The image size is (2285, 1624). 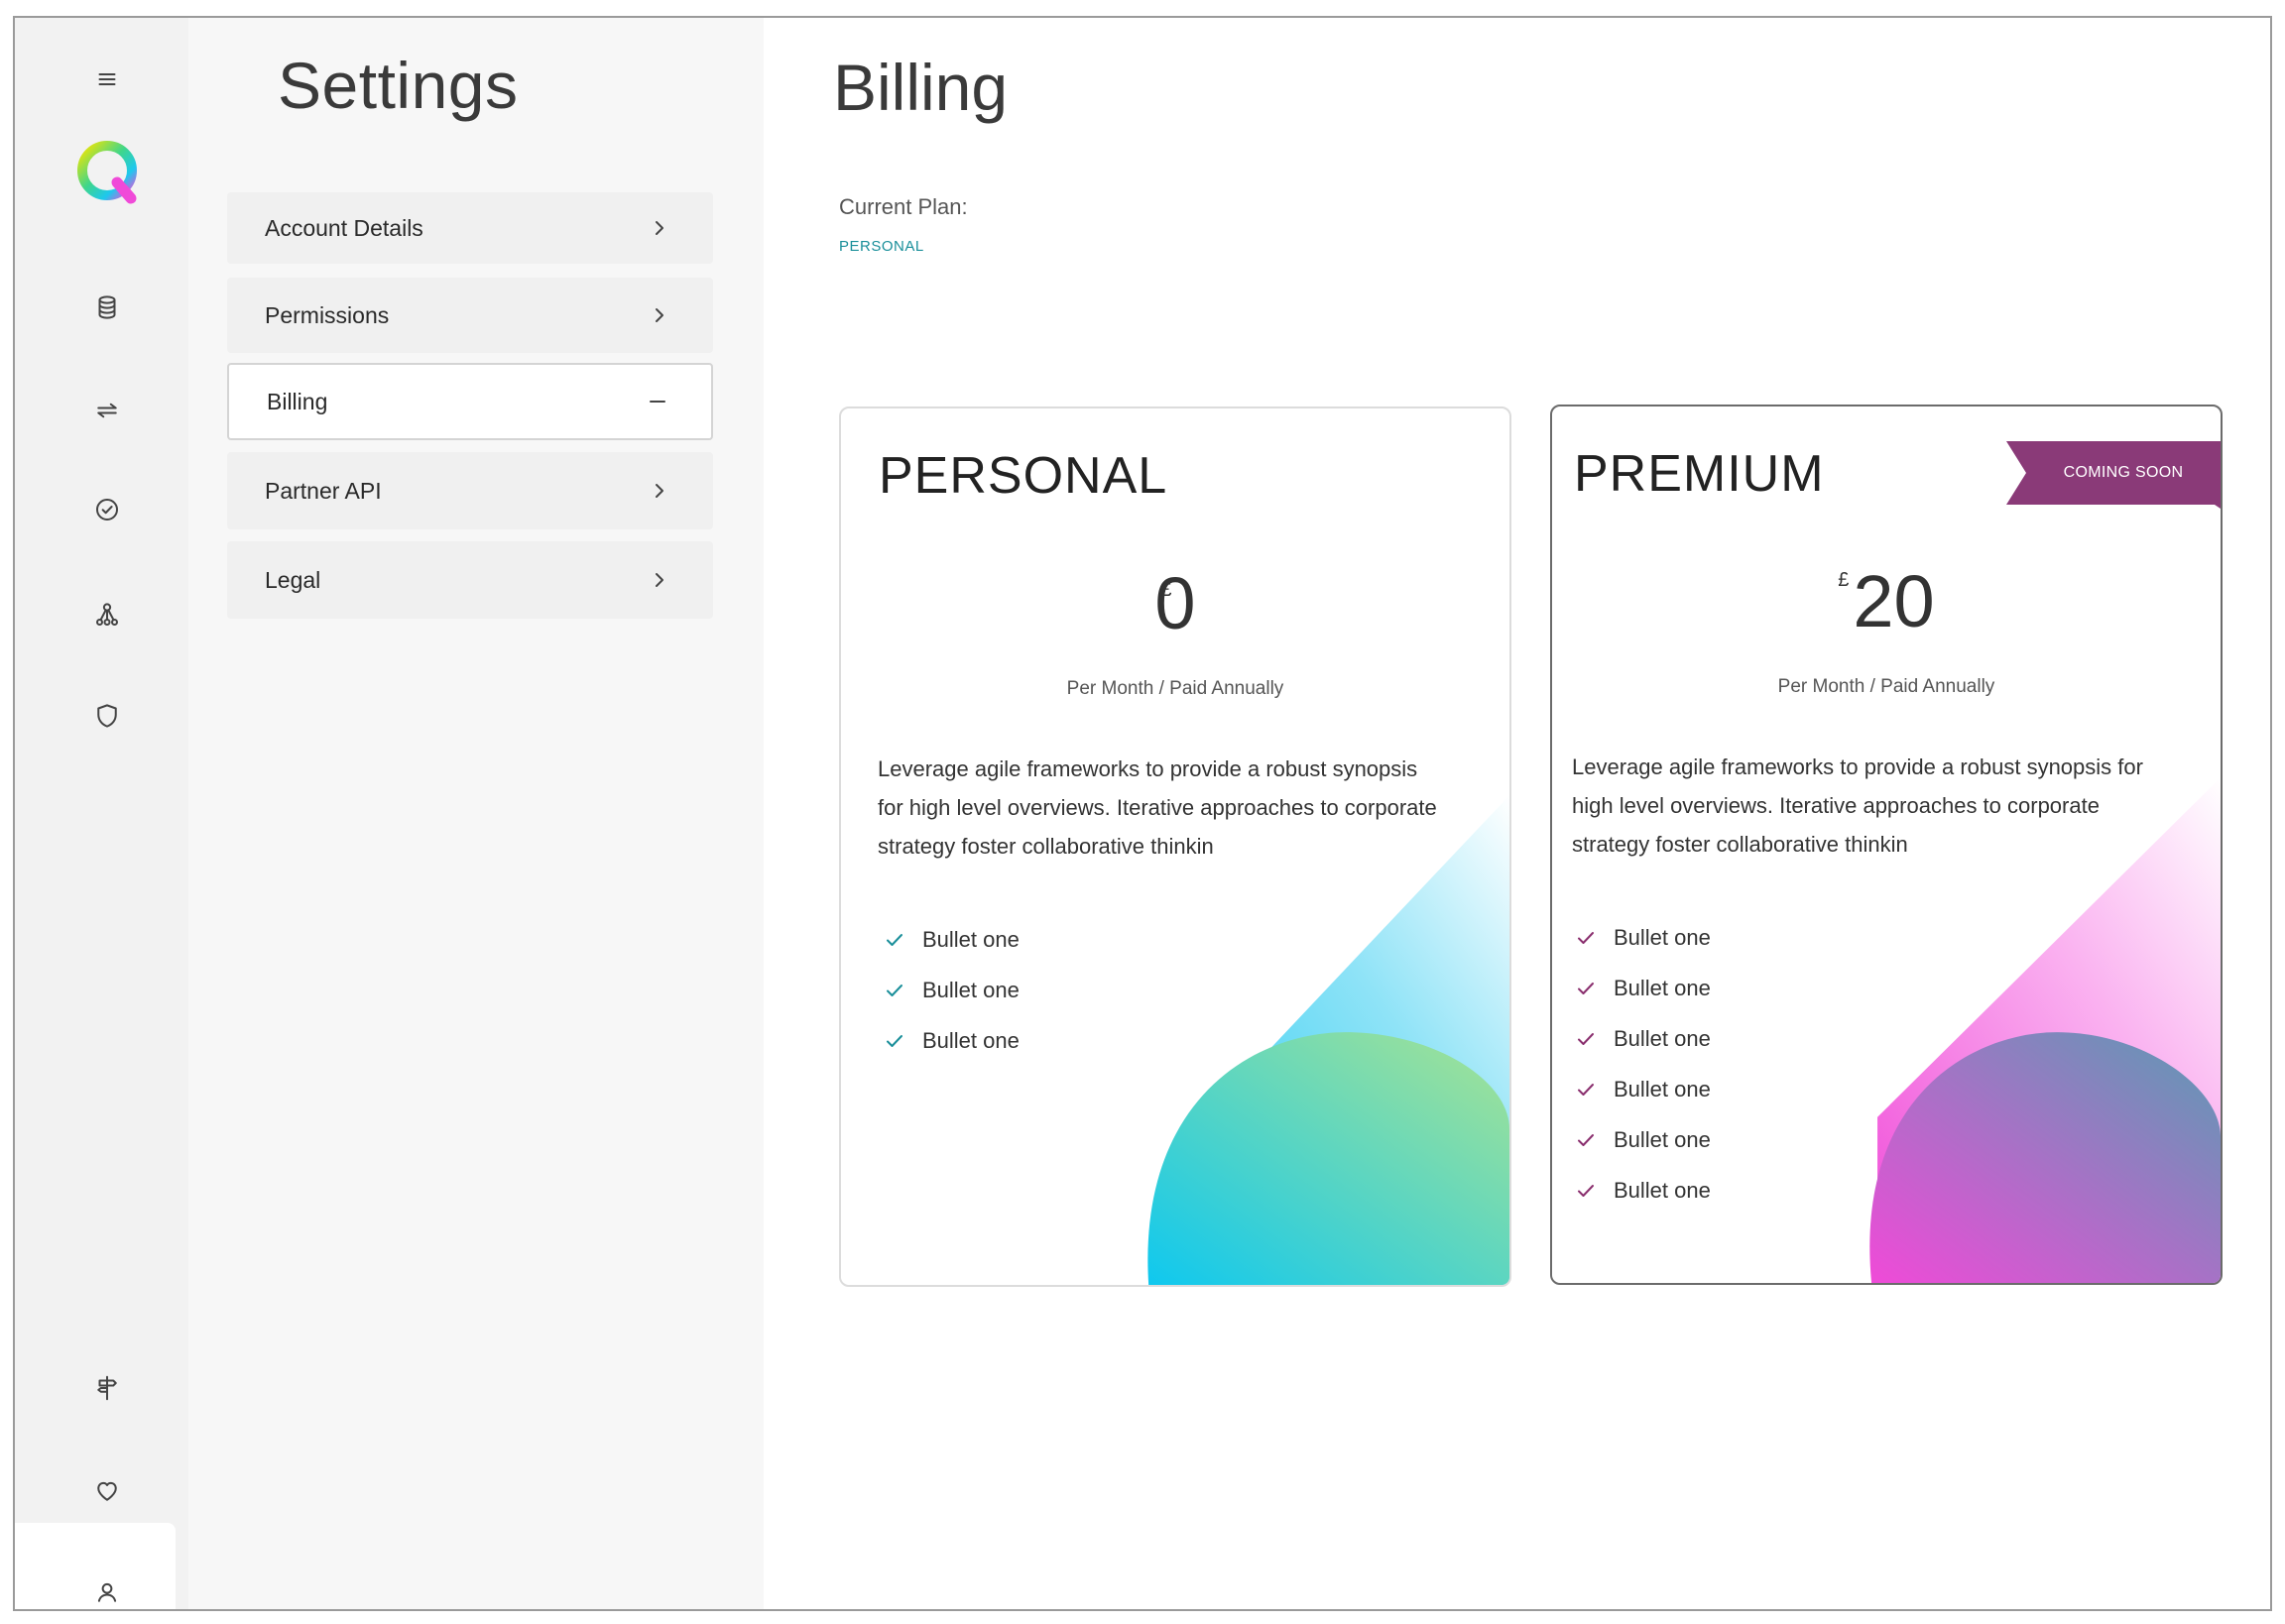 I want to click on plan-name: PREMIUM, so click(x=1699, y=474).